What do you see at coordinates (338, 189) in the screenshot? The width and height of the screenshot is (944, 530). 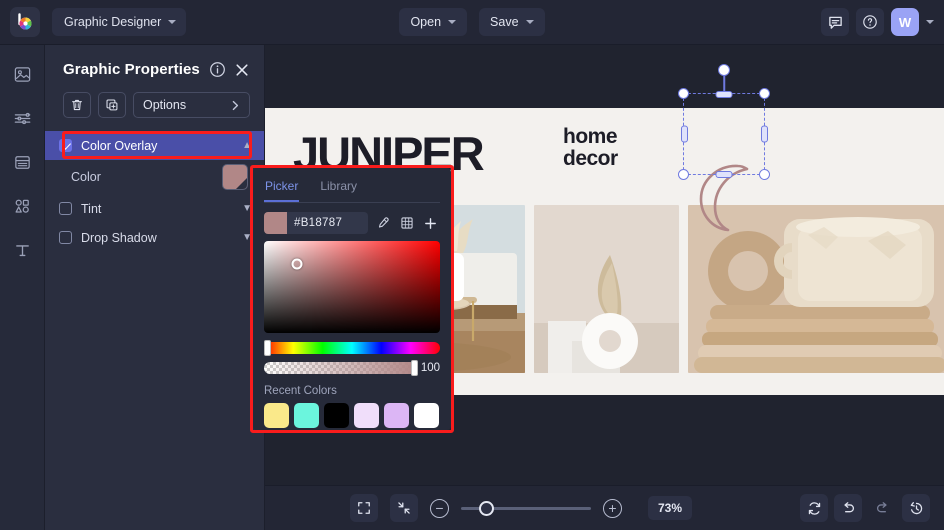 I see `tab-library: Library` at bounding box center [338, 189].